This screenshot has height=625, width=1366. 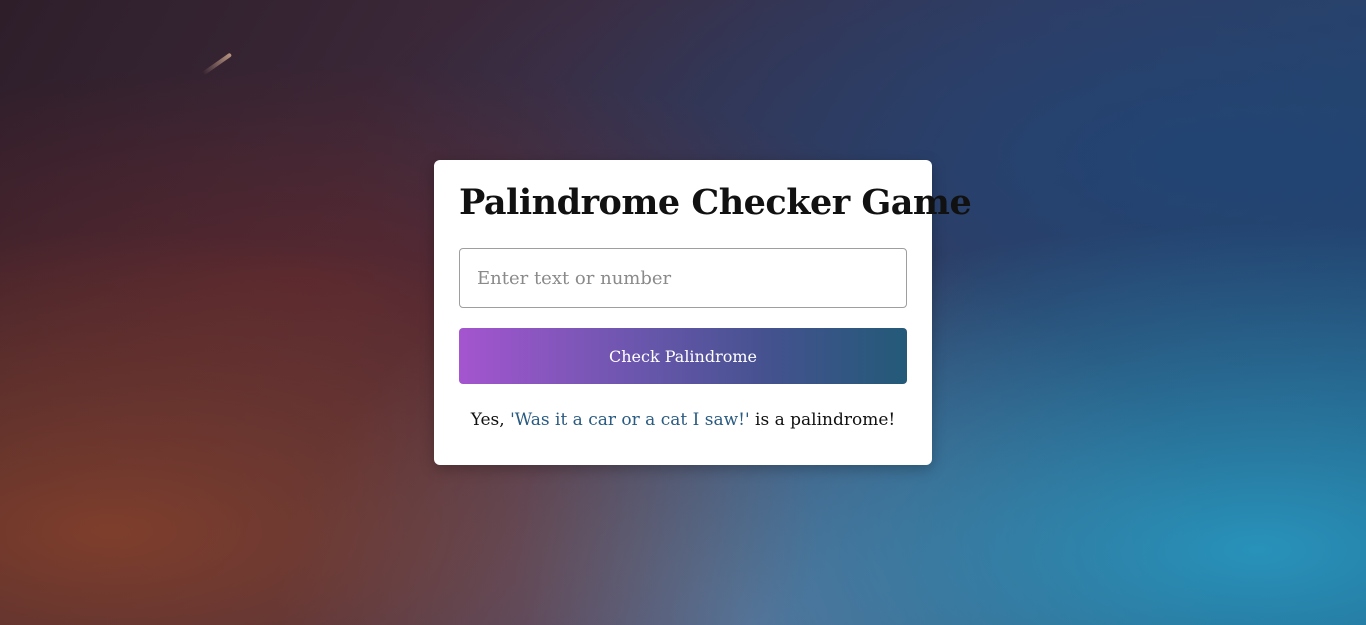 I want to click on background-light-streak, so click(x=217, y=64).